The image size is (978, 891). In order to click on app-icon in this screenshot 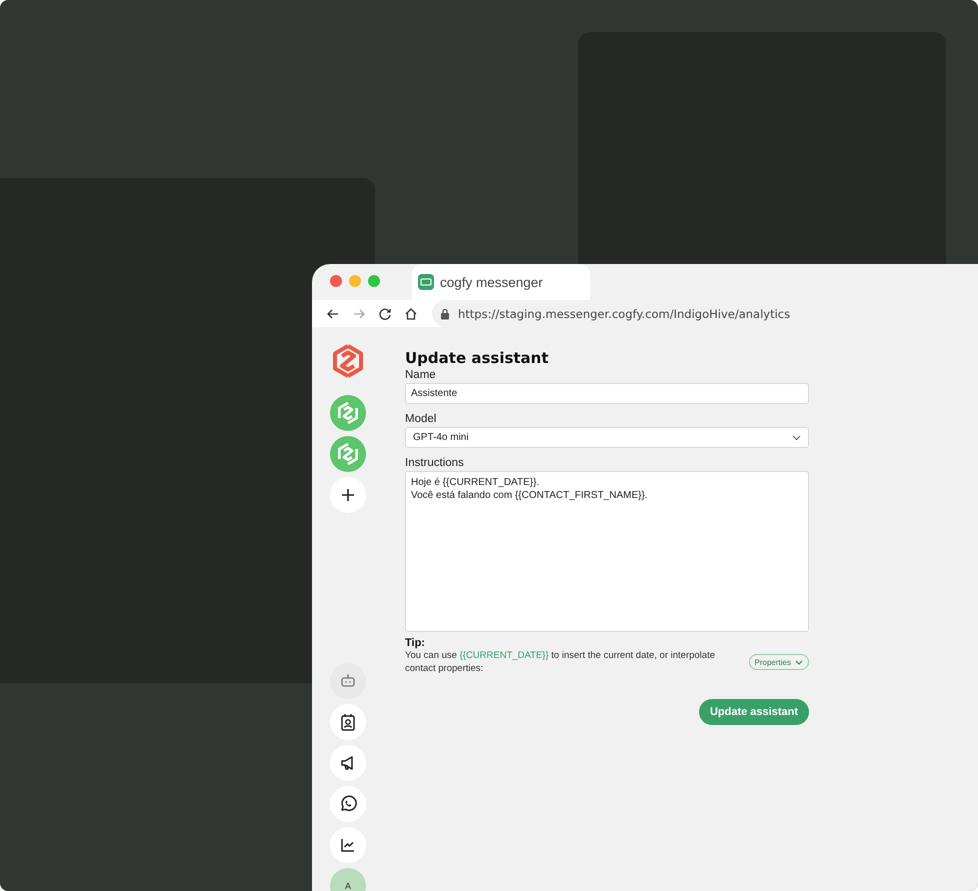, I will do `click(426, 282)`.